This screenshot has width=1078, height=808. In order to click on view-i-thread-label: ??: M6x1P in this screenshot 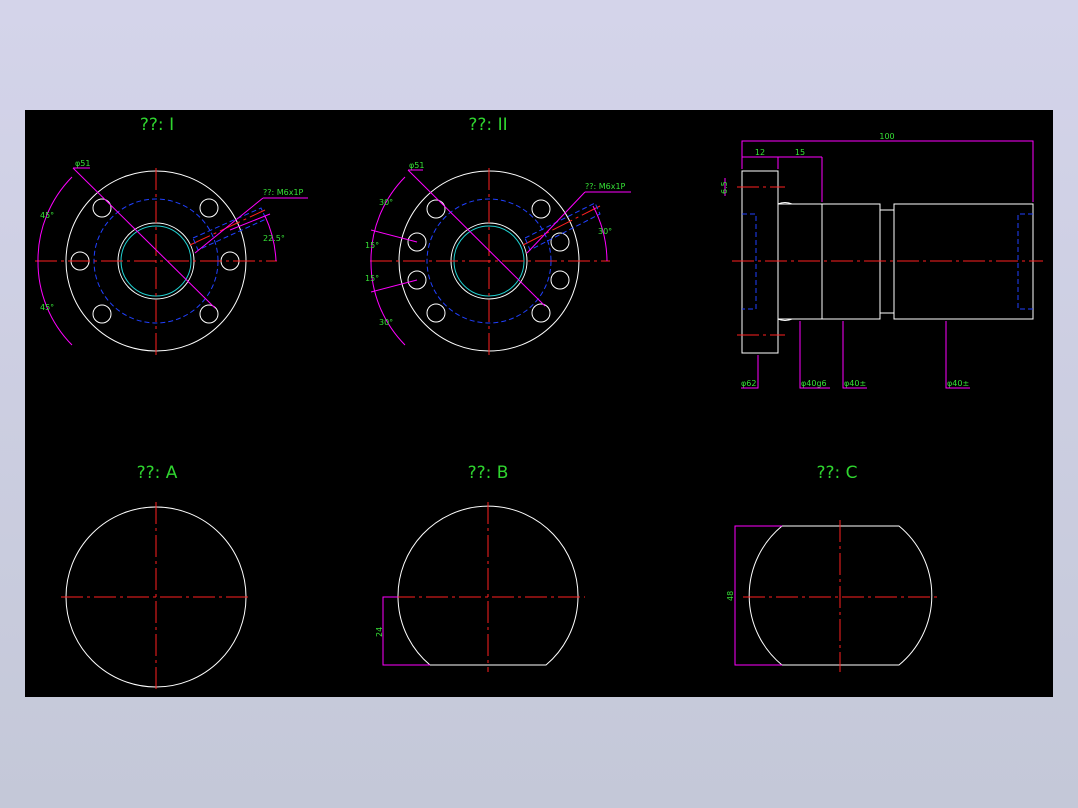, I will do `click(283, 192)`.